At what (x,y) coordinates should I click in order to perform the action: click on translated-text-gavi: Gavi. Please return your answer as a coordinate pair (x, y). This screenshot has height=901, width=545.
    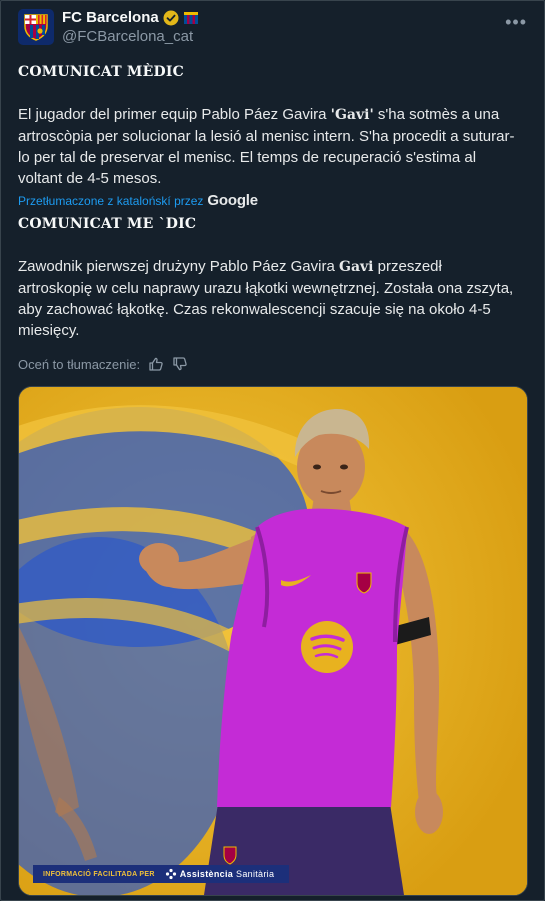
    Looking at the image, I should click on (356, 267).